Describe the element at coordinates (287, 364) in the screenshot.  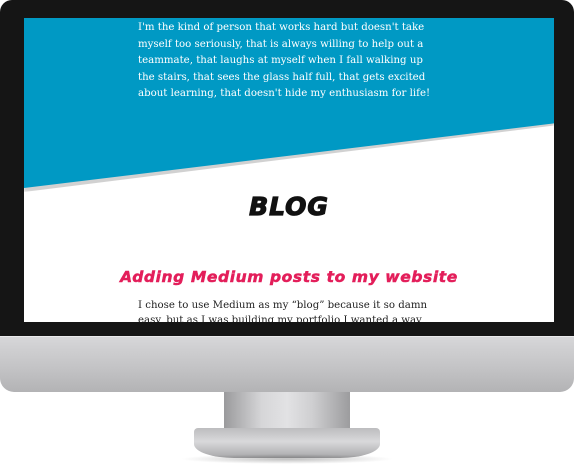
I see `monitor-chin` at that location.